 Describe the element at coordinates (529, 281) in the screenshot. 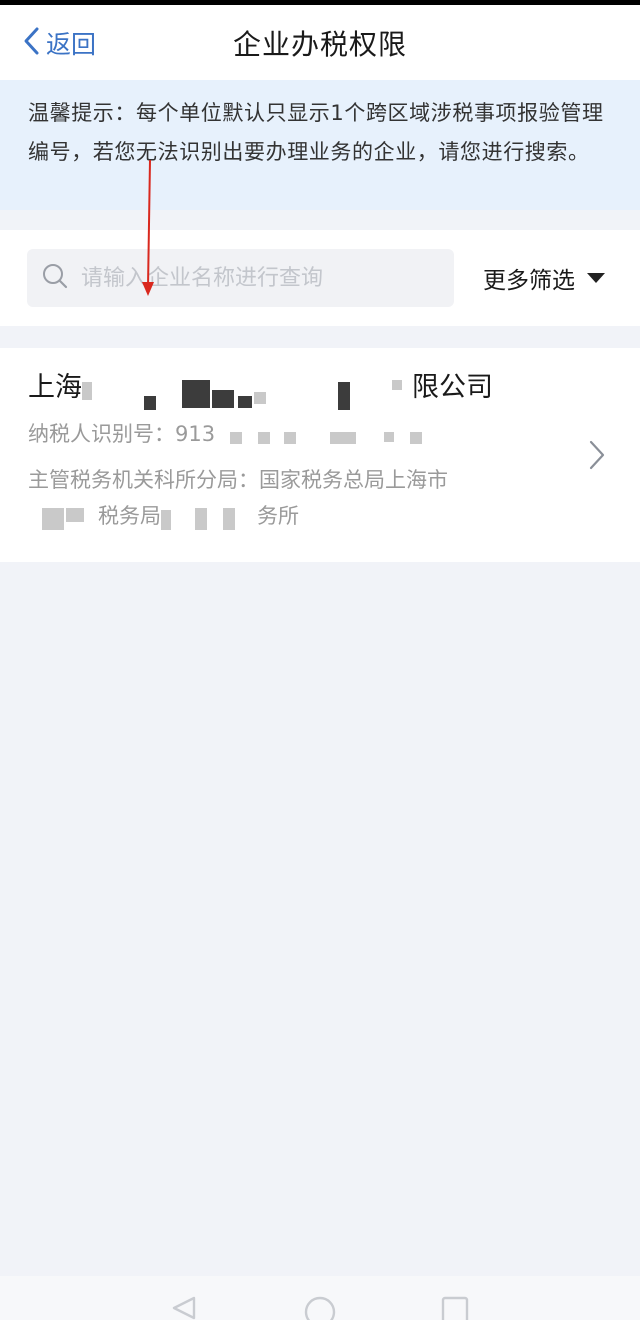

I see `filter-label: 更多筛选` at that location.